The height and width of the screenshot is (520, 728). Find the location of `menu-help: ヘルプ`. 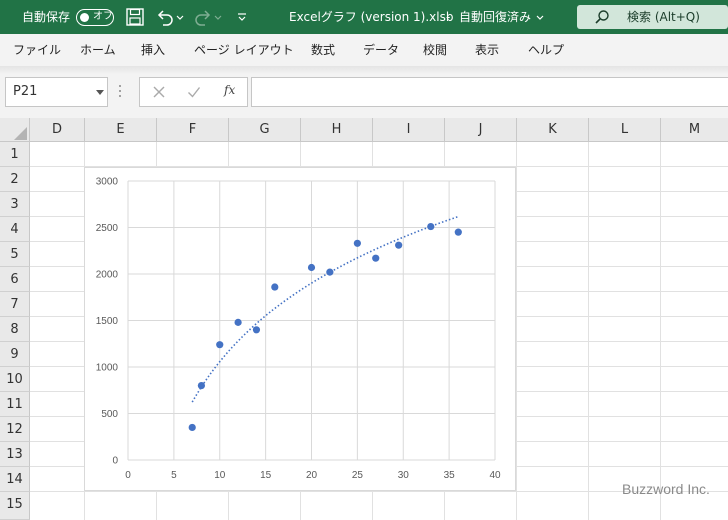

menu-help: ヘルプ is located at coordinates (546, 50).